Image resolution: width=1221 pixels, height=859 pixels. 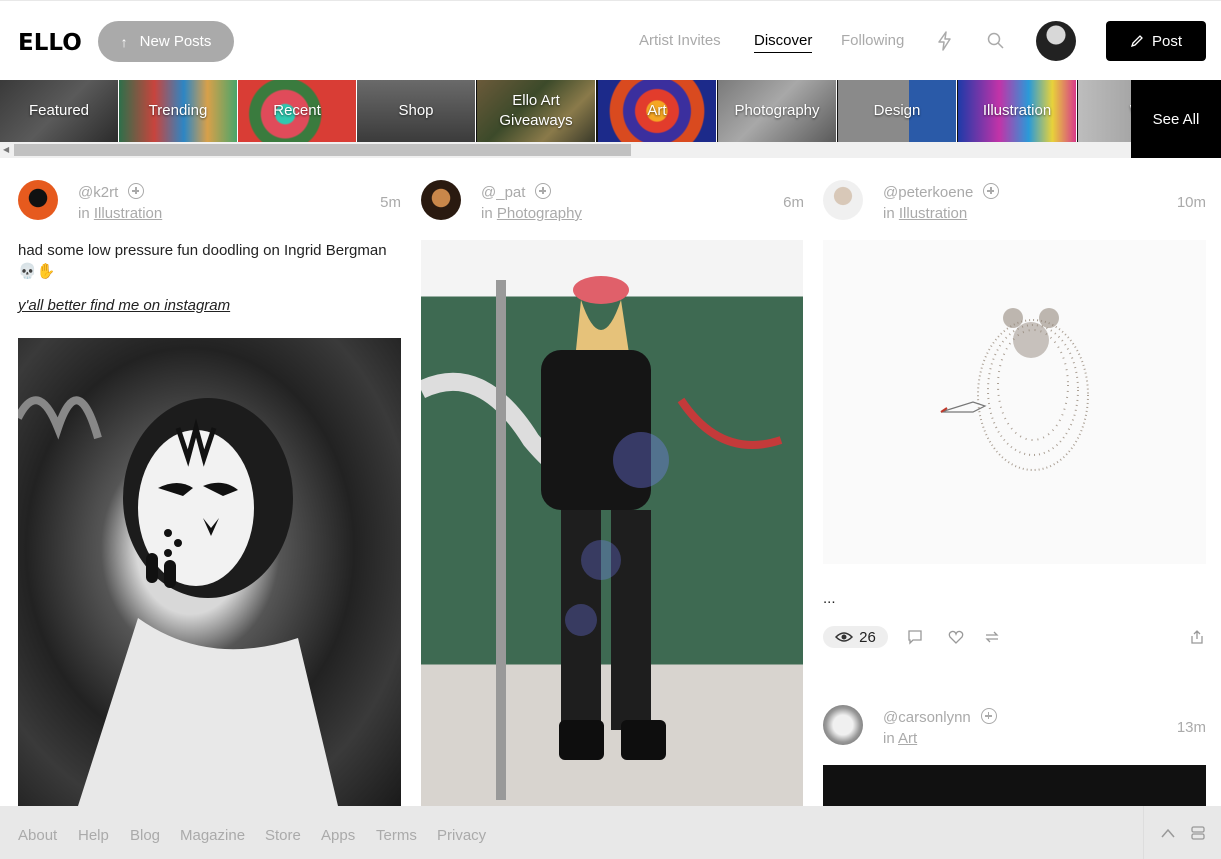 I want to click on illustration-artwork, so click(x=178, y=601).